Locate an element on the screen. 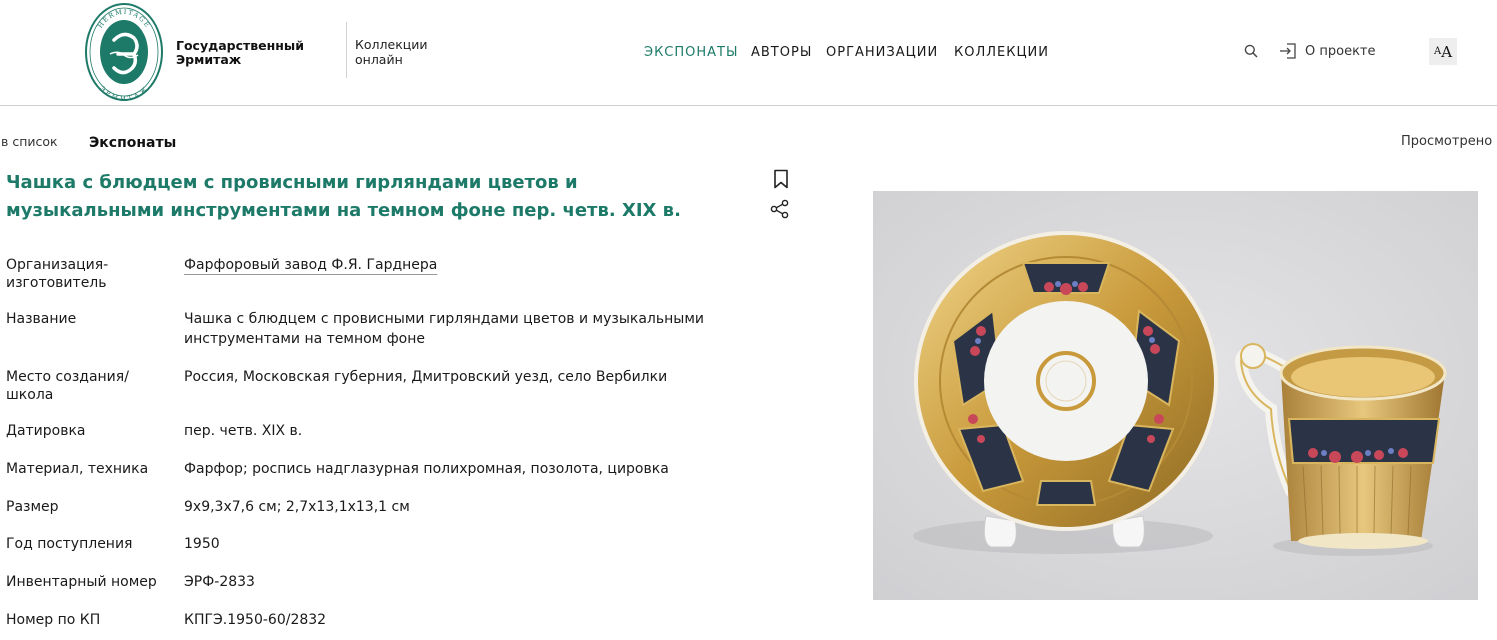 This screenshot has width=1497, height=640. brand-name: Государственный Эрмитаж is located at coordinates (240, 53).